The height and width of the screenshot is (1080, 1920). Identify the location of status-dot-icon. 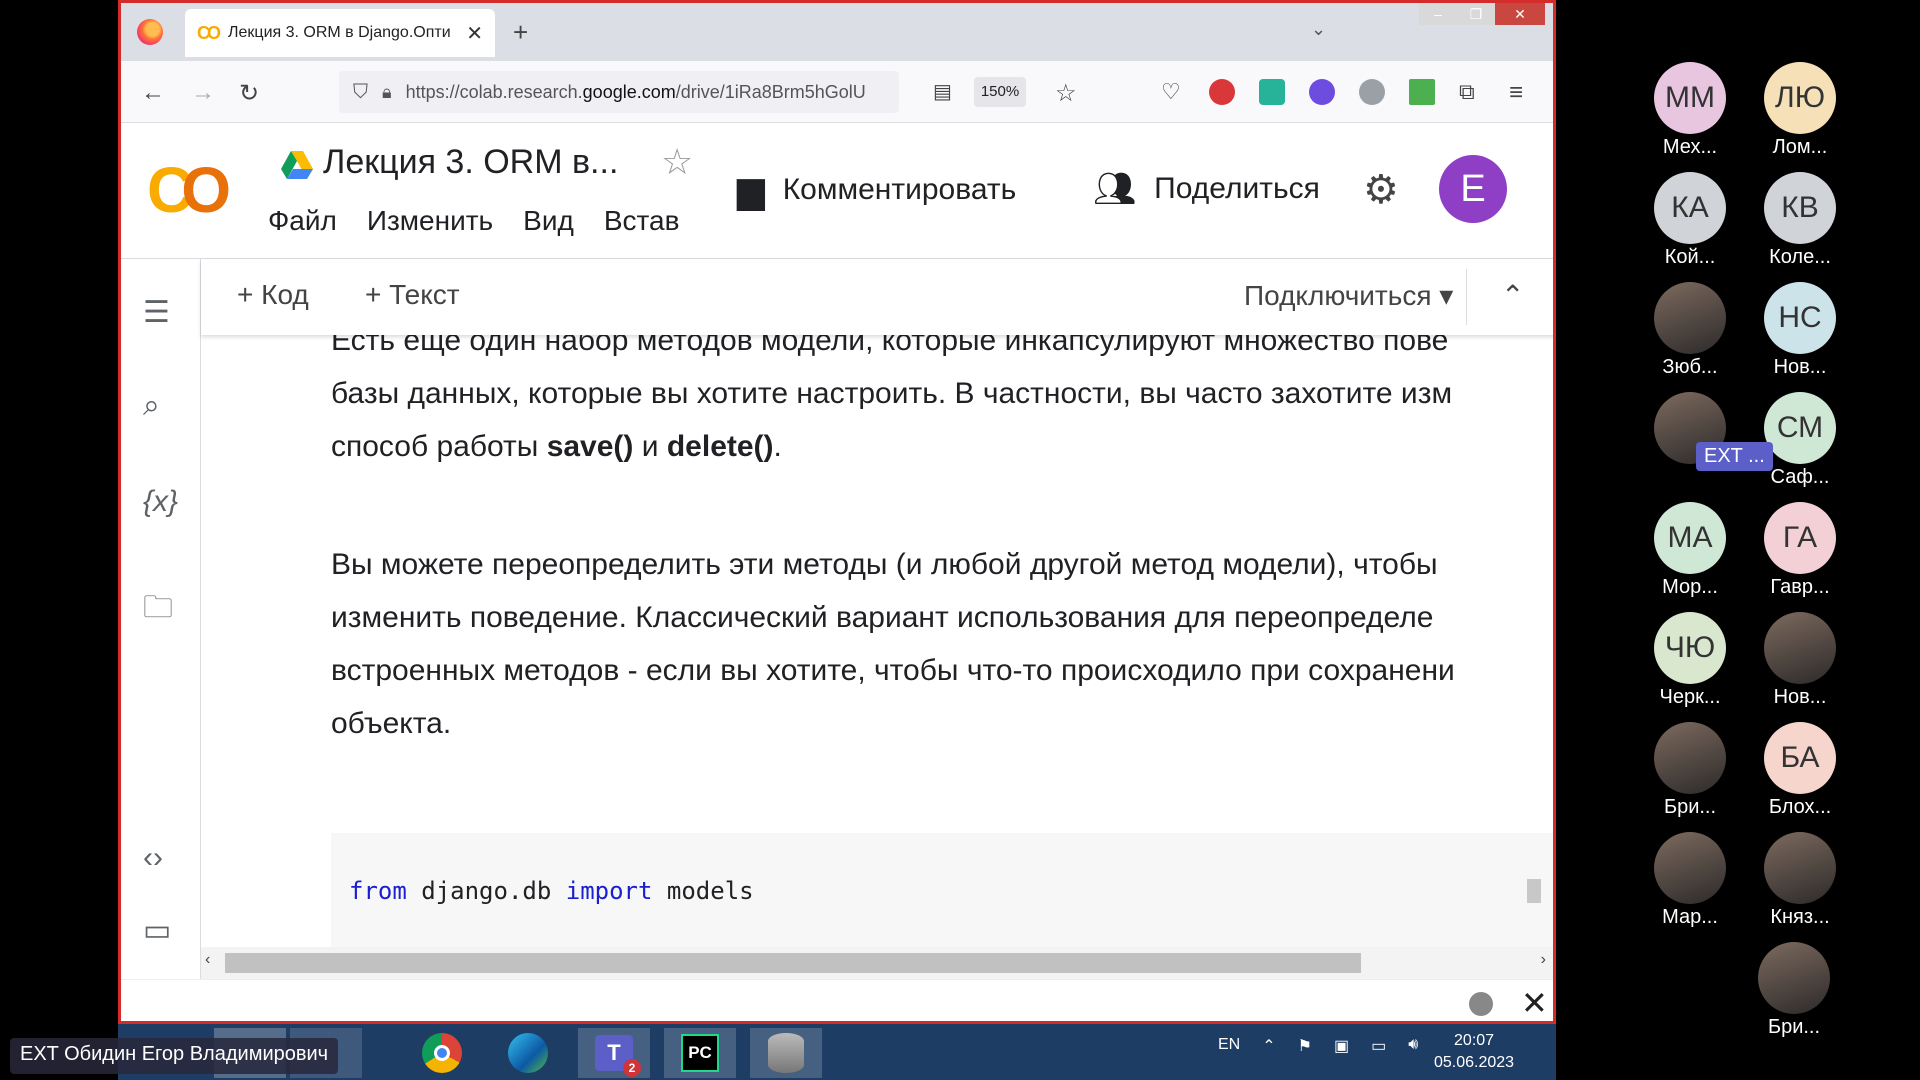
(1481, 1004).